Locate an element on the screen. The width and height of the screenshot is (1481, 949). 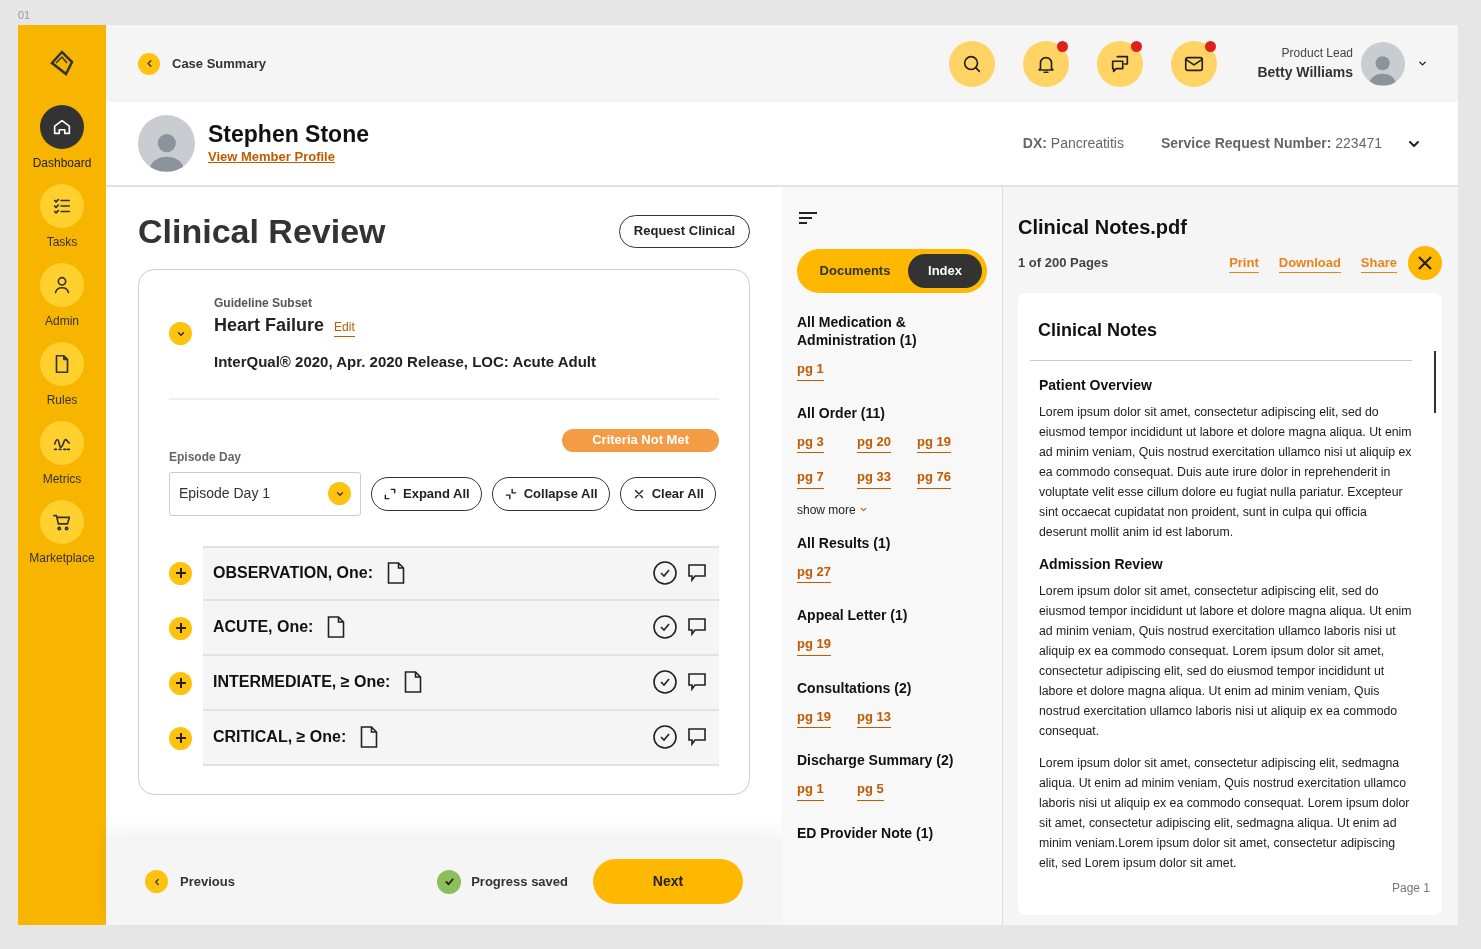
user-avatar is located at coordinates (1383, 63).